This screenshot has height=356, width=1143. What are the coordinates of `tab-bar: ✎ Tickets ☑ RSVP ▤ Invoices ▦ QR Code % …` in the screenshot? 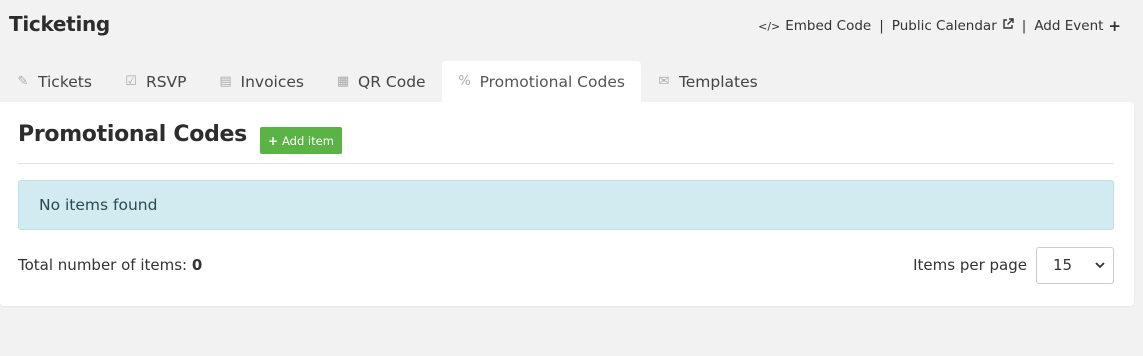 It's located at (387, 81).